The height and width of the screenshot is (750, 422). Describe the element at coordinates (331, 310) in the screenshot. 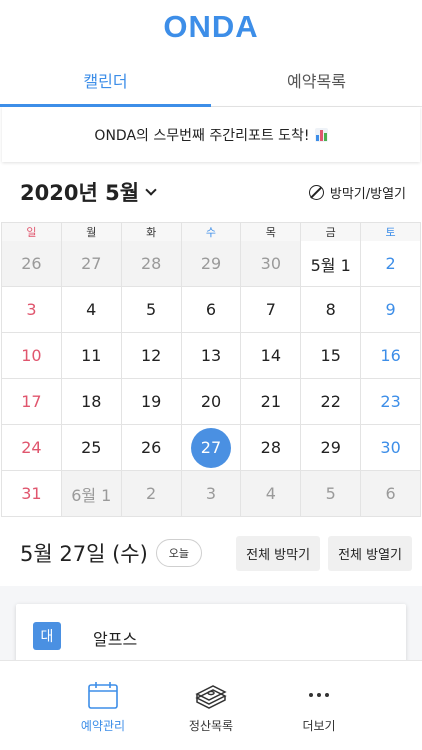

I see `calendar-day: 8` at that location.